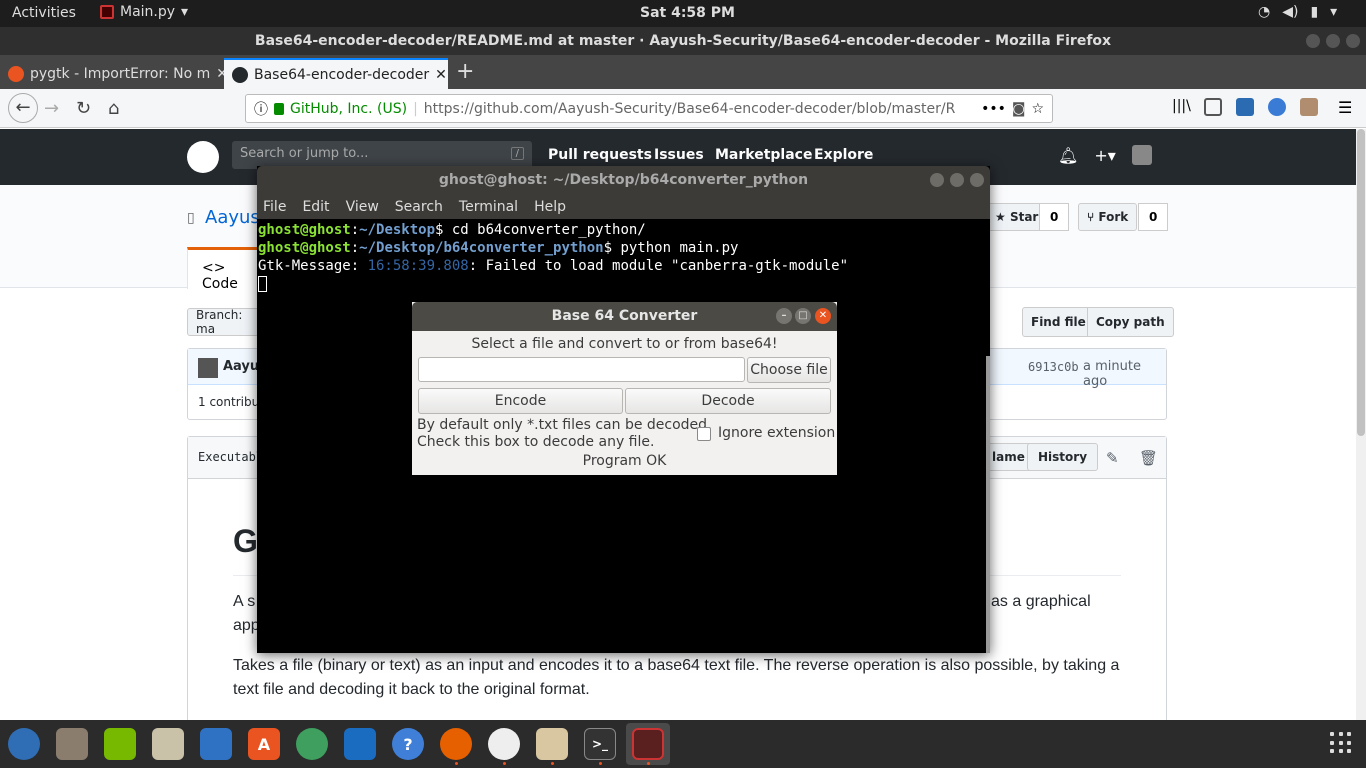 This screenshot has width=1366, height=768. What do you see at coordinates (728, 401) in the screenshot?
I see `decode-button: Decode` at bounding box center [728, 401].